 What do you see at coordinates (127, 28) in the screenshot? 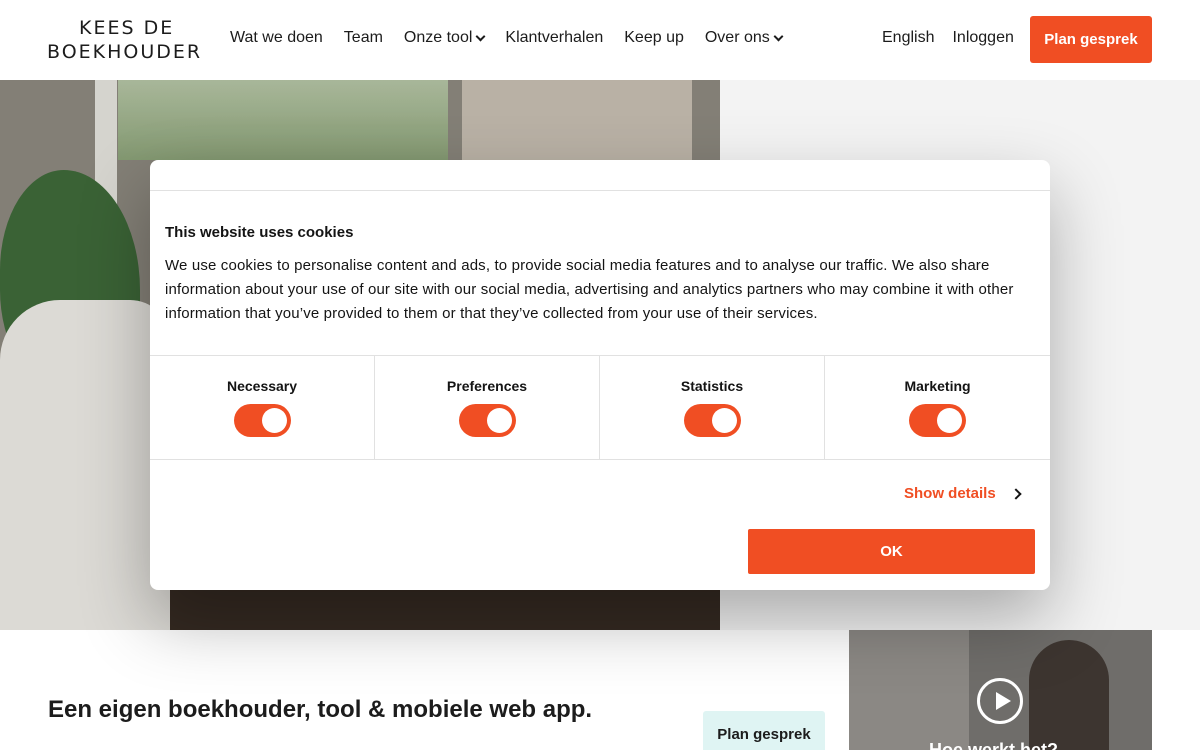
I see `logo-line-1: Kees de` at bounding box center [127, 28].